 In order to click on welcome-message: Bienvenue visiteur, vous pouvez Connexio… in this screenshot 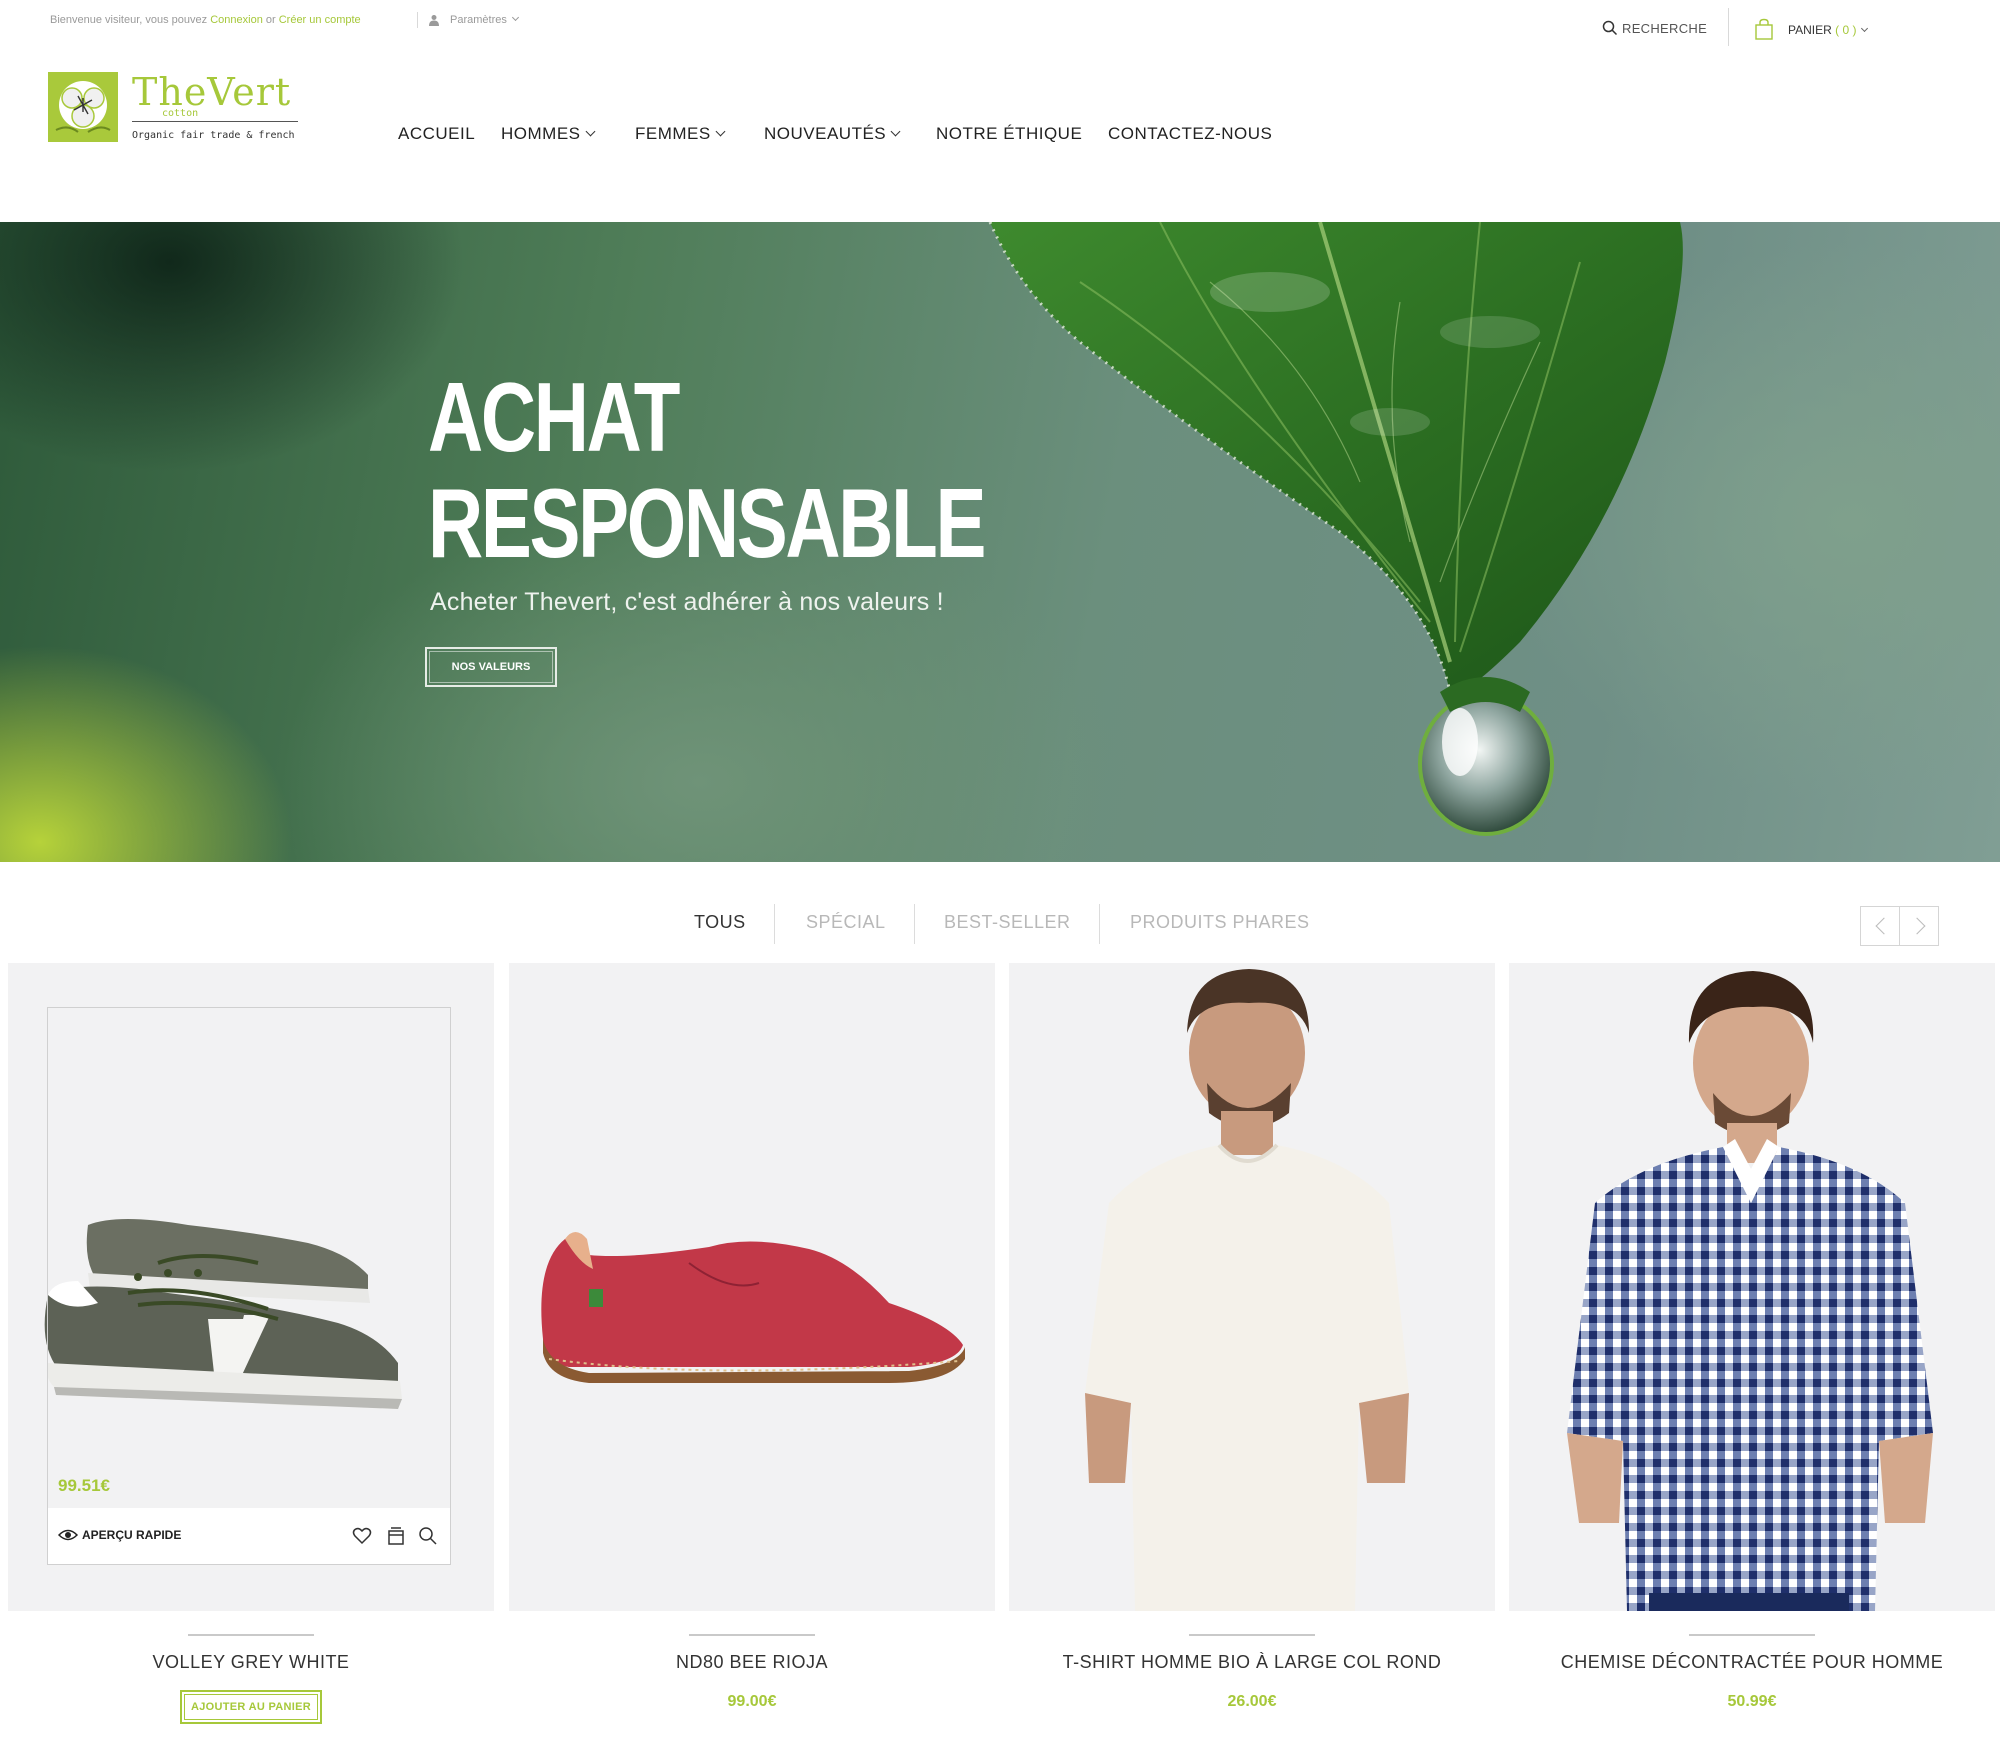, I will do `click(205, 20)`.